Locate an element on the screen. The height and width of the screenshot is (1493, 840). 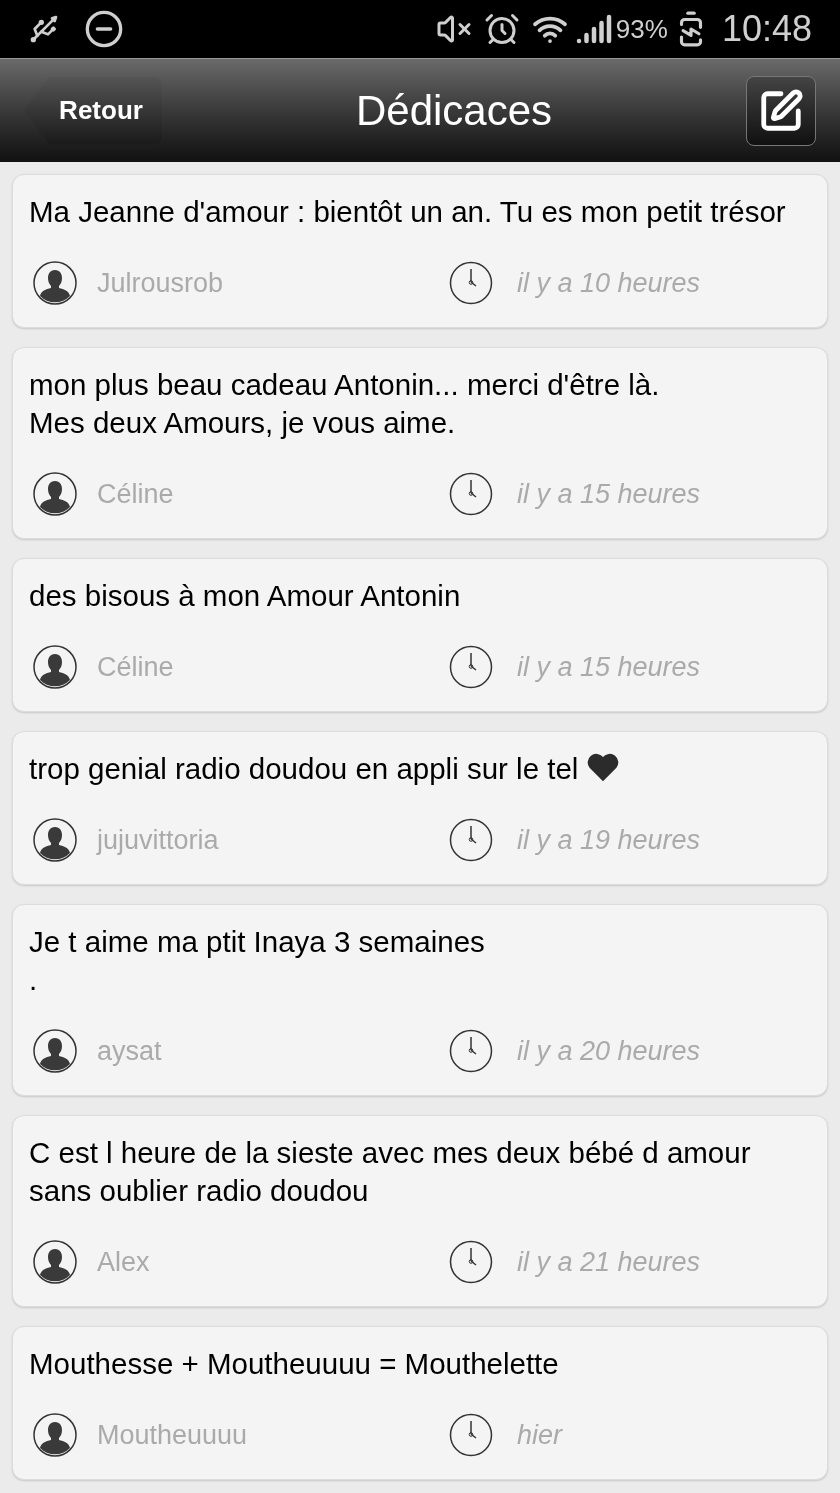
dedication-message: Ma Jeanne d'amour : bientôt un an. Tu es mon petit trésor is located at coordinates (408, 212).